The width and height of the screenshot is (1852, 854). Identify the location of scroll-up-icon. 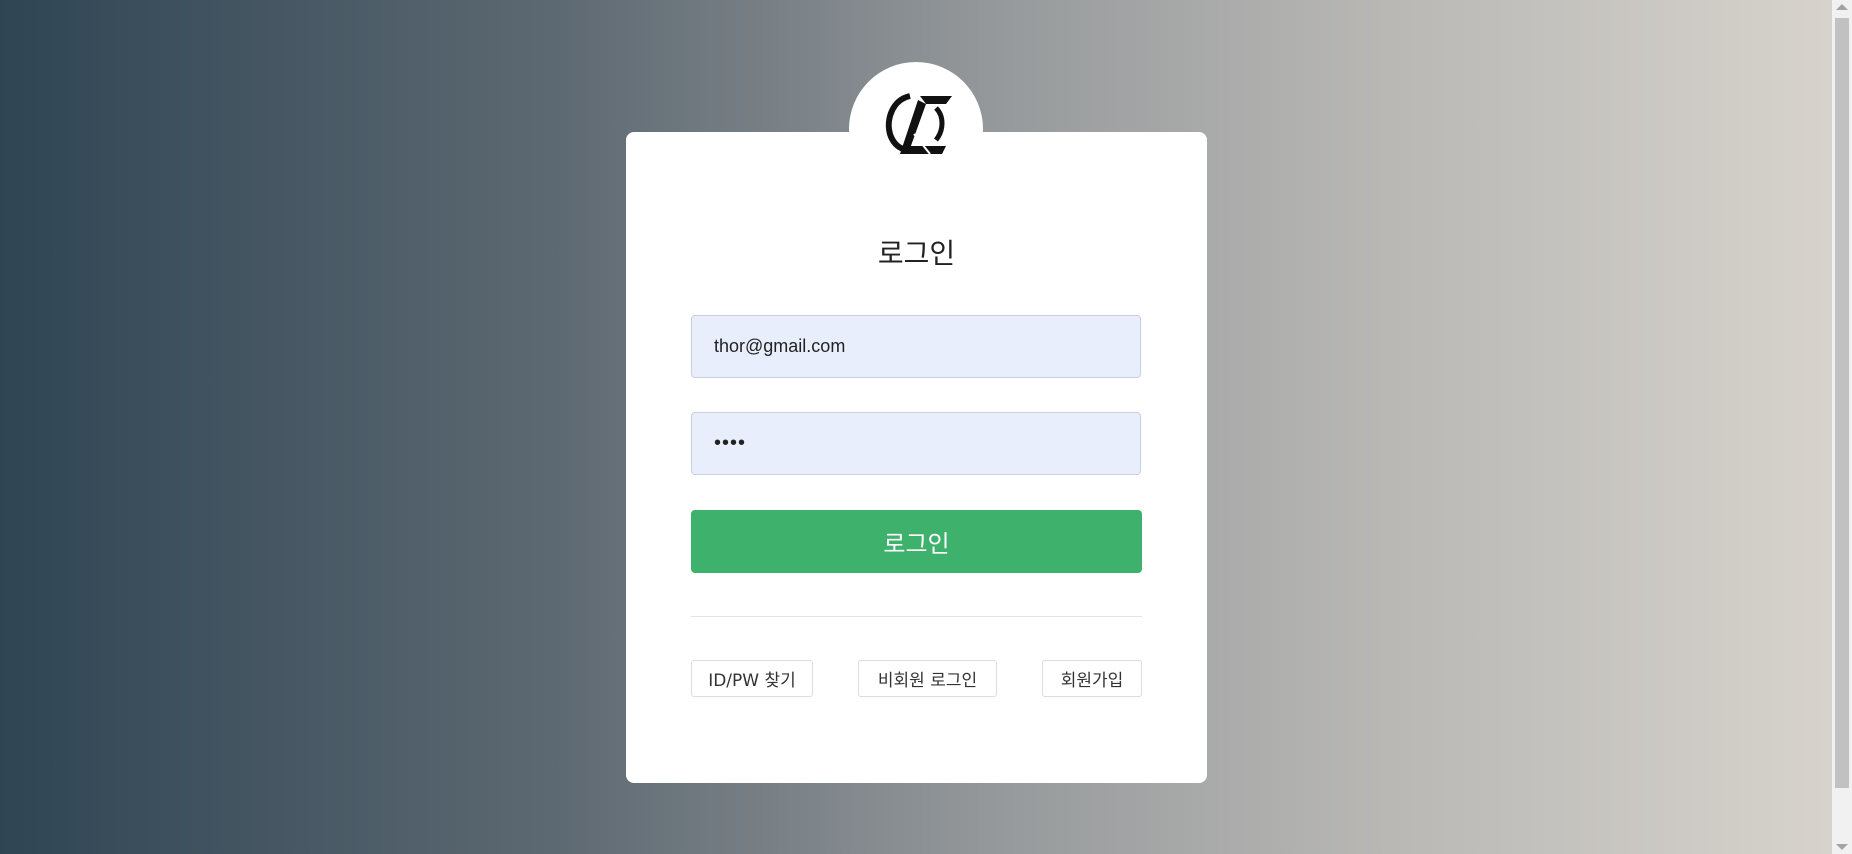
(1842, 7).